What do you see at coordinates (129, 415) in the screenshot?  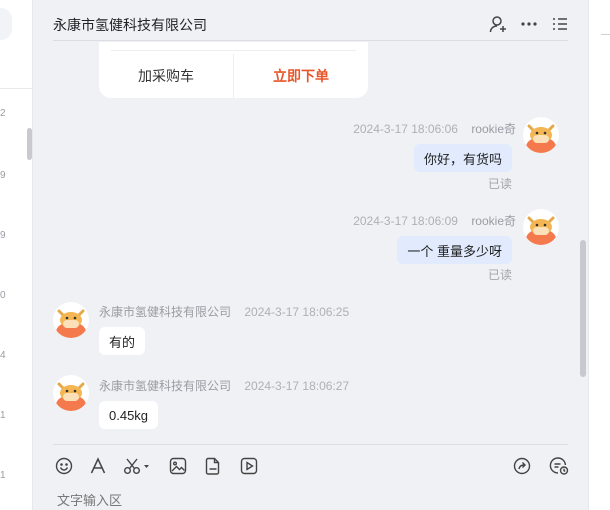 I see `message-bubble: 0.45kg` at bounding box center [129, 415].